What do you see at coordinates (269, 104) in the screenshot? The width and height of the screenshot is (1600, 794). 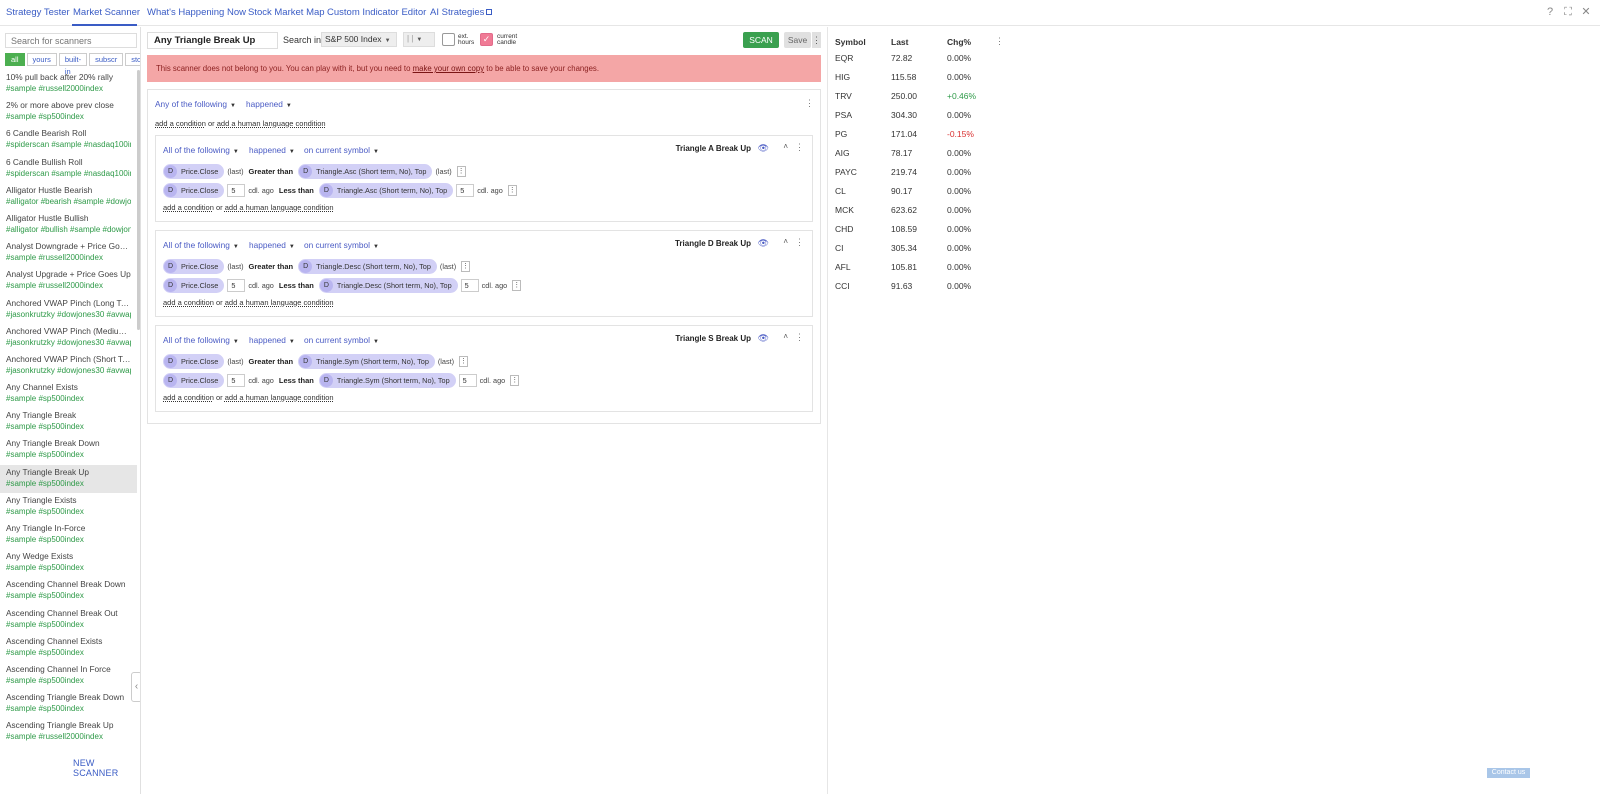 I see `outer-event-dropdown: happened ▼` at bounding box center [269, 104].